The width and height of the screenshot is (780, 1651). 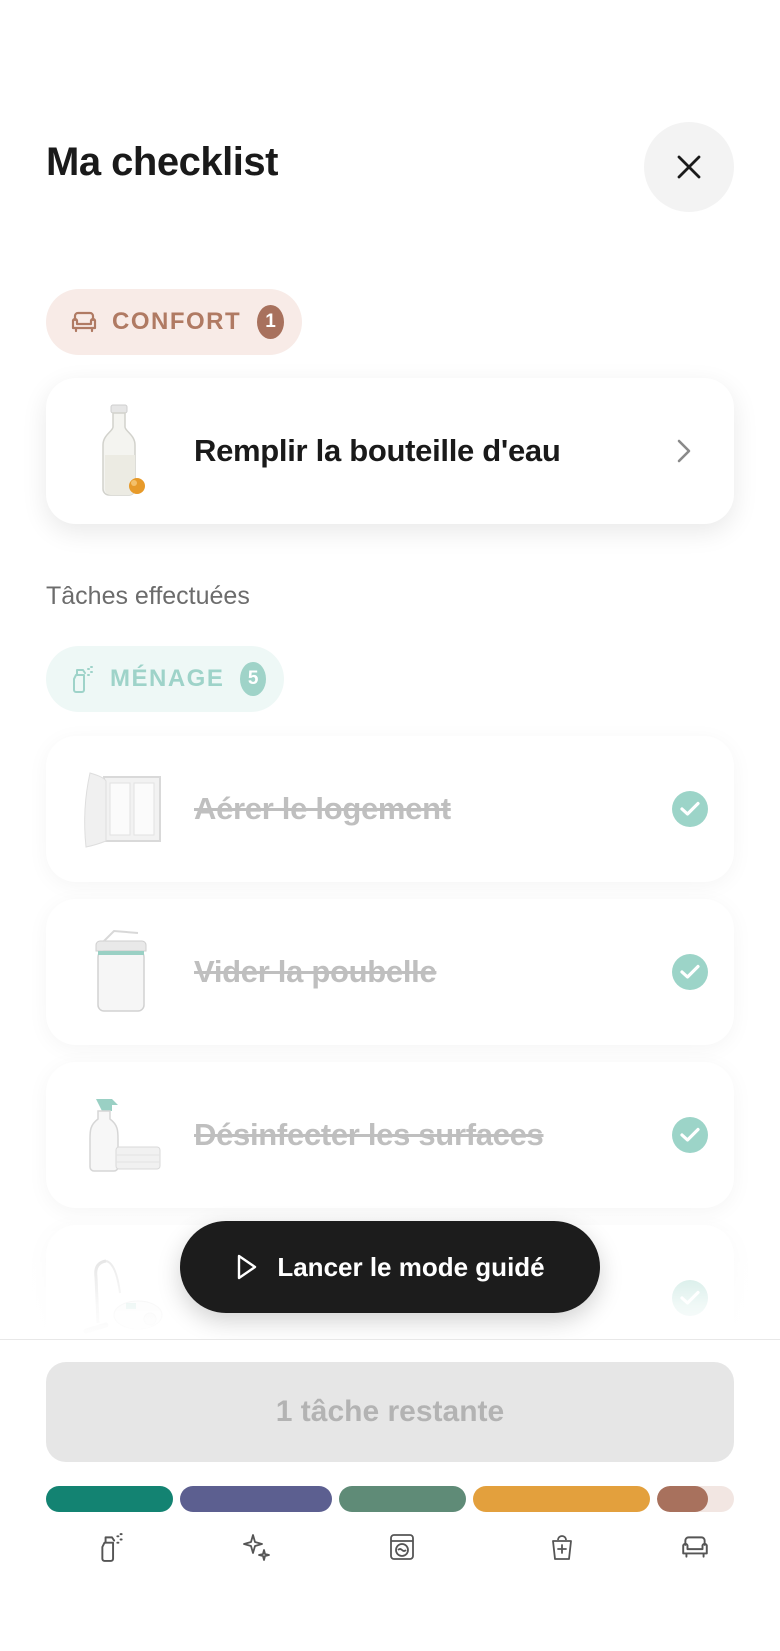 What do you see at coordinates (369, 1134) in the screenshot?
I see `task-label: Désinfecter les surfaces` at bounding box center [369, 1134].